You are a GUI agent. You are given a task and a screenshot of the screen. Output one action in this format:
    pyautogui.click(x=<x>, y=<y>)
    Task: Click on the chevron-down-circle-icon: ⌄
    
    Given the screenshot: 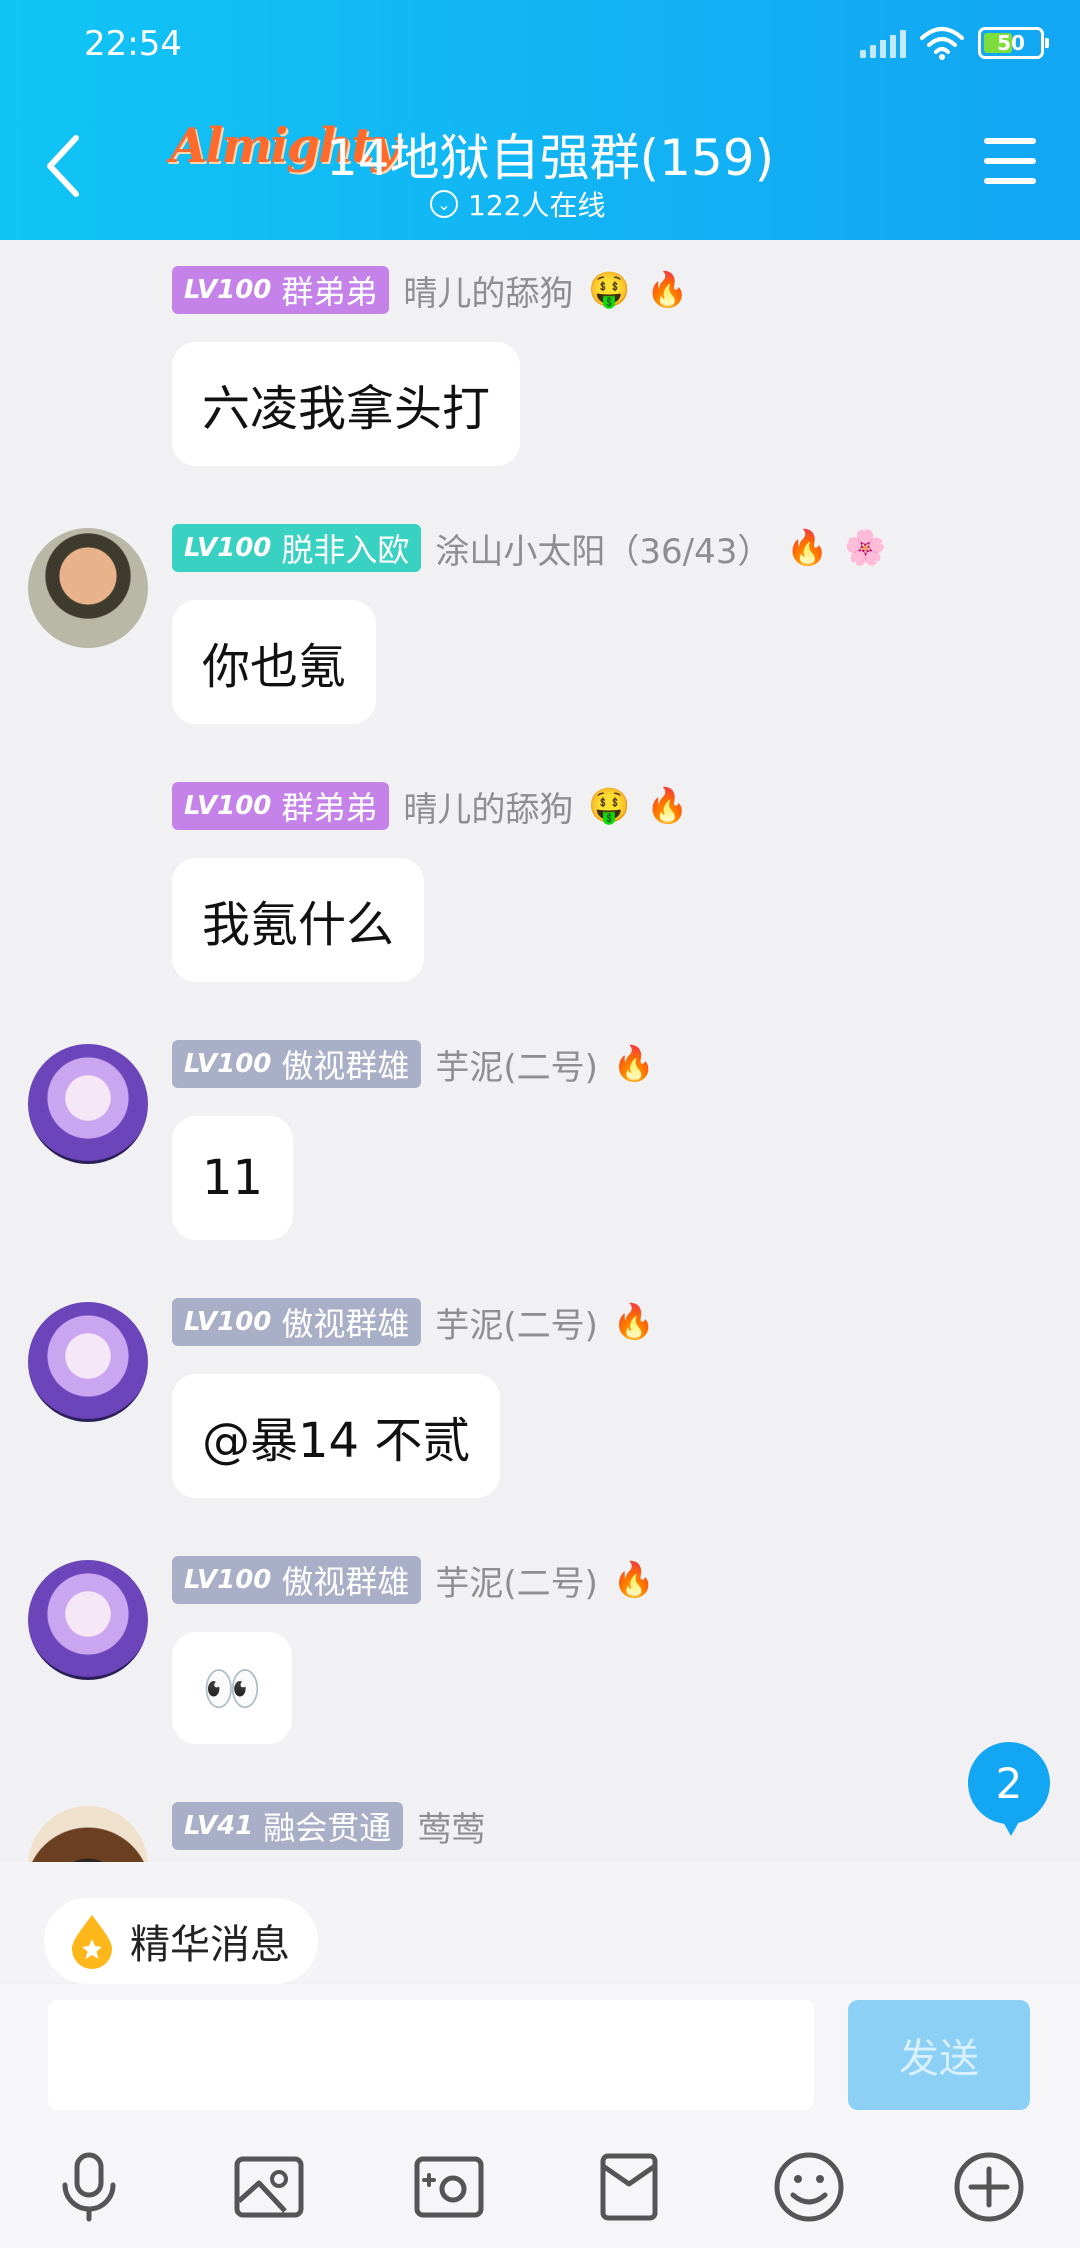 What is the action you would take?
    pyautogui.click(x=444, y=204)
    